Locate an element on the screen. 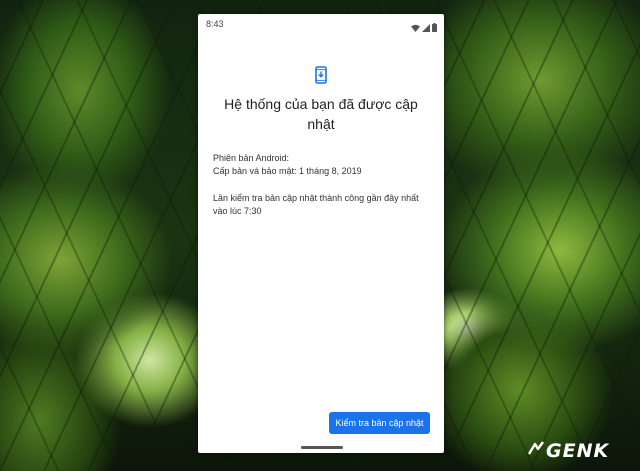 This screenshot has height=471, width=640. genk-watermark: GENK is located at coordinates (568, 451).